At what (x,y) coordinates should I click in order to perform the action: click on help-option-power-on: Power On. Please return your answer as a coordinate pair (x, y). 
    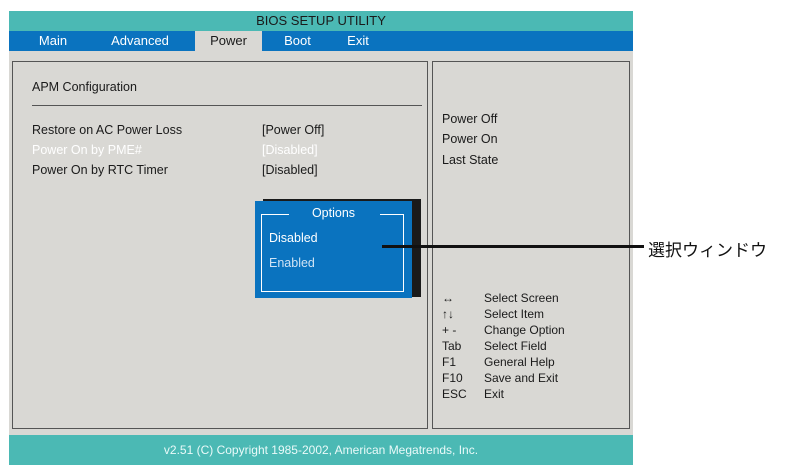
    Looking at the image, I should click on (470, 139).